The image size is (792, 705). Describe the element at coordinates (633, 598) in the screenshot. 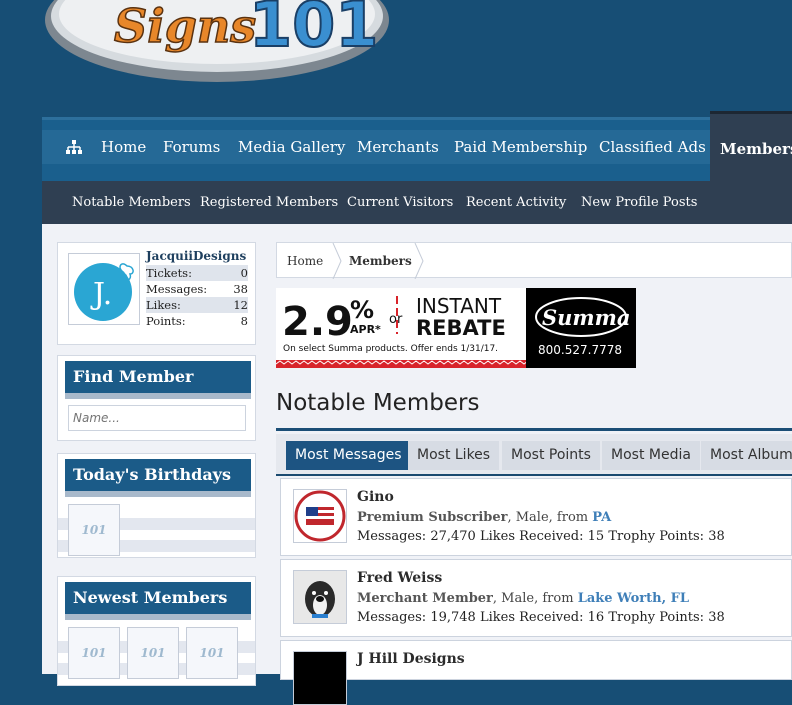

I see `member-location: Lake Worth, FL` at that location.